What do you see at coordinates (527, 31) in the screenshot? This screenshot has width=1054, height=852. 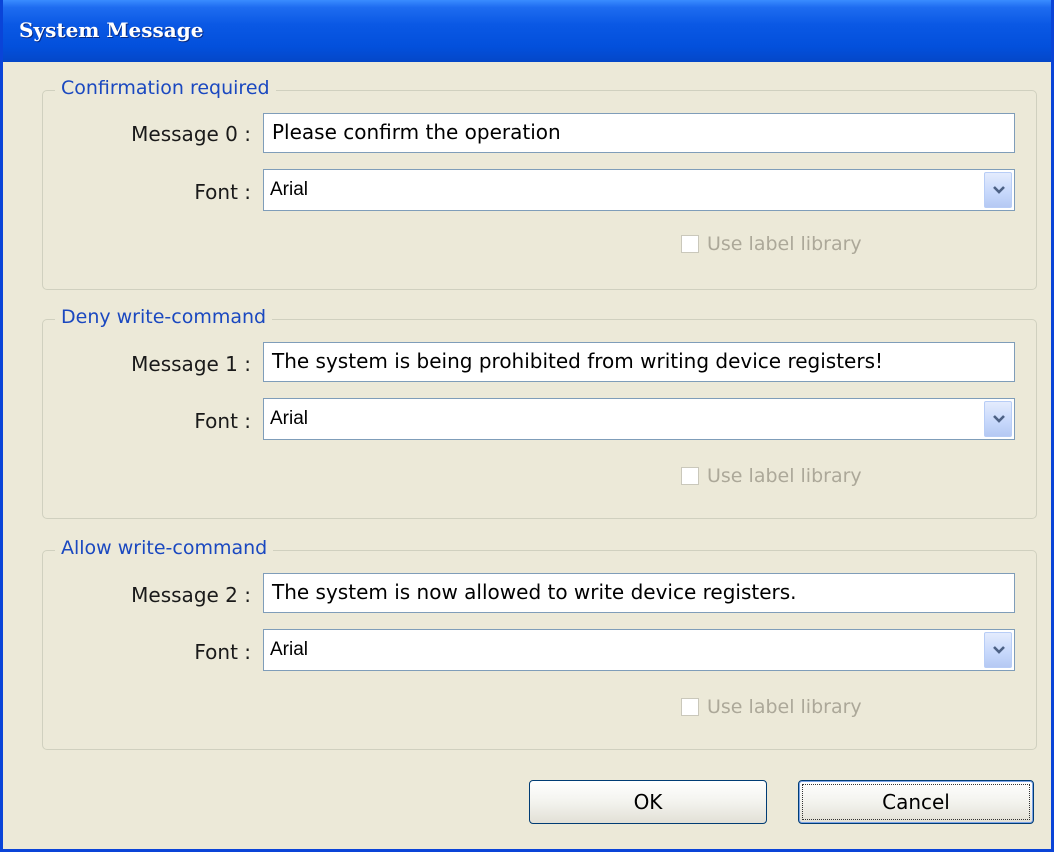 I see `title-bar: System Message` at bounding box center [527, 31].